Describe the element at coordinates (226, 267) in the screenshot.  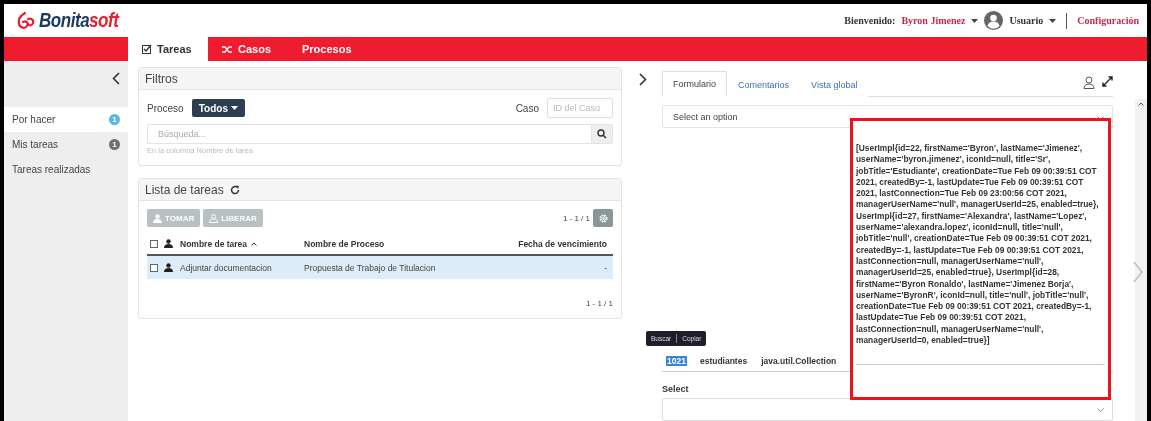
I see `table-cell-text: Adjuntar documentacion` at that location.